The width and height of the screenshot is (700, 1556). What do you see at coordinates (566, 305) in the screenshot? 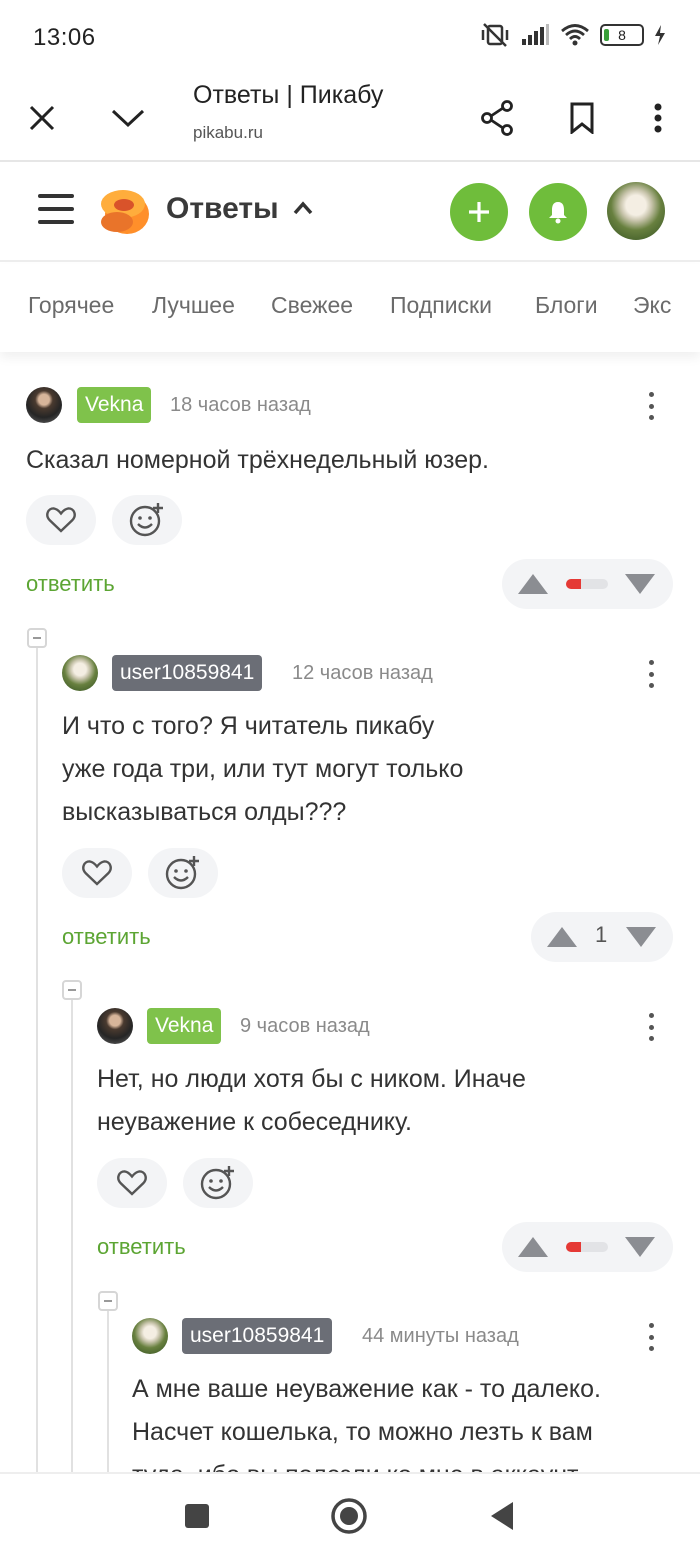
I see `tab-blogs: Блоги` at bounding box center [566, 305].